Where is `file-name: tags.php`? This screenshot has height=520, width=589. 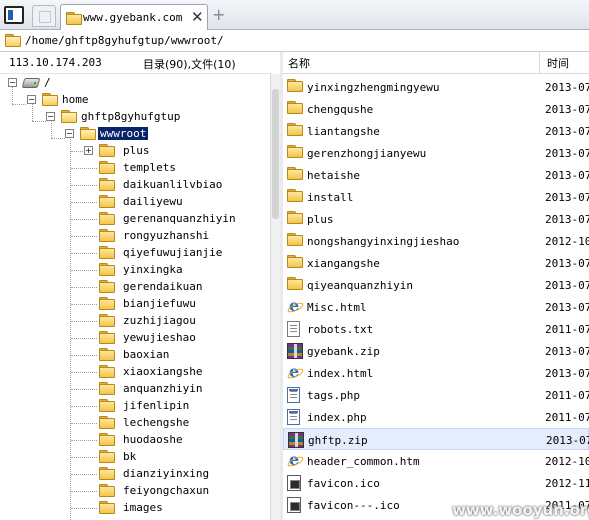 file-name: tags.php is located at coordinates (333, 395).